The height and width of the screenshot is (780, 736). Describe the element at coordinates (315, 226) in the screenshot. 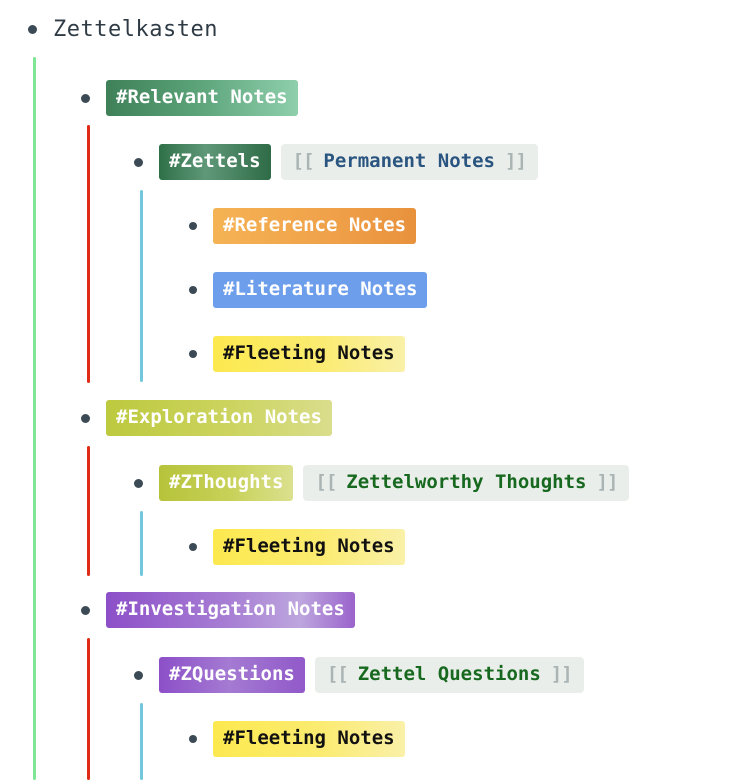

I see `tag-reference-notes: #Reference Notes` at that location.